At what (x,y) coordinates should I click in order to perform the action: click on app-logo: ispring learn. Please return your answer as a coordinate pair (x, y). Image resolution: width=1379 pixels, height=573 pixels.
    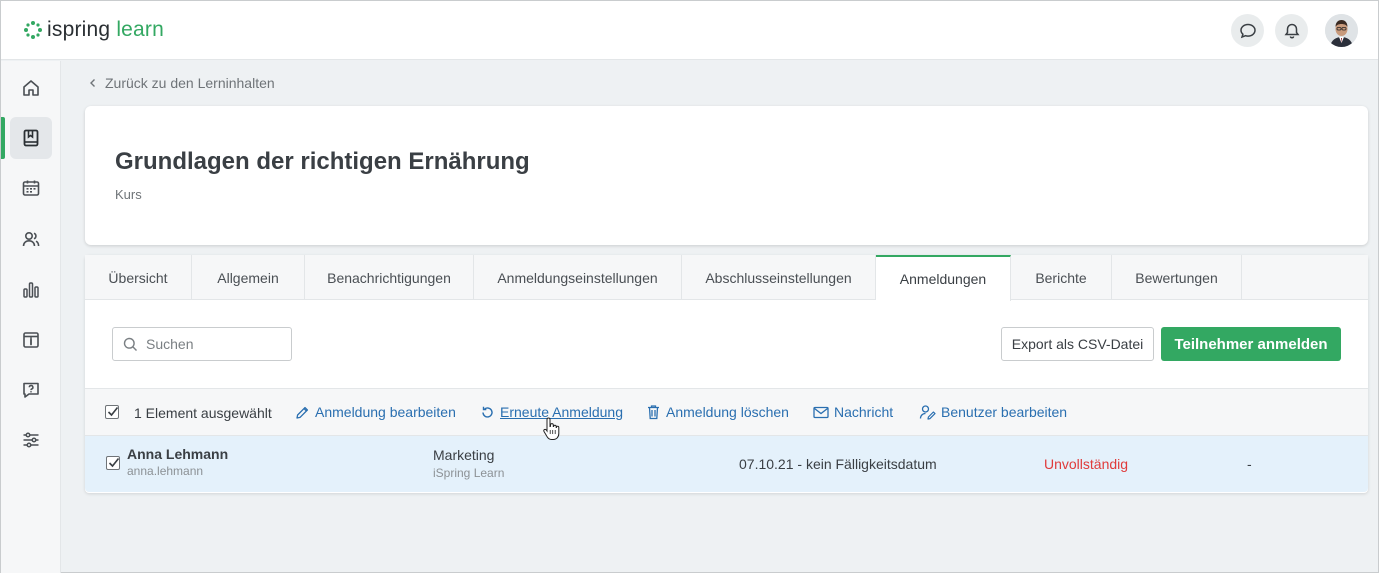
    Looking at the image, I should click on (93, 30).